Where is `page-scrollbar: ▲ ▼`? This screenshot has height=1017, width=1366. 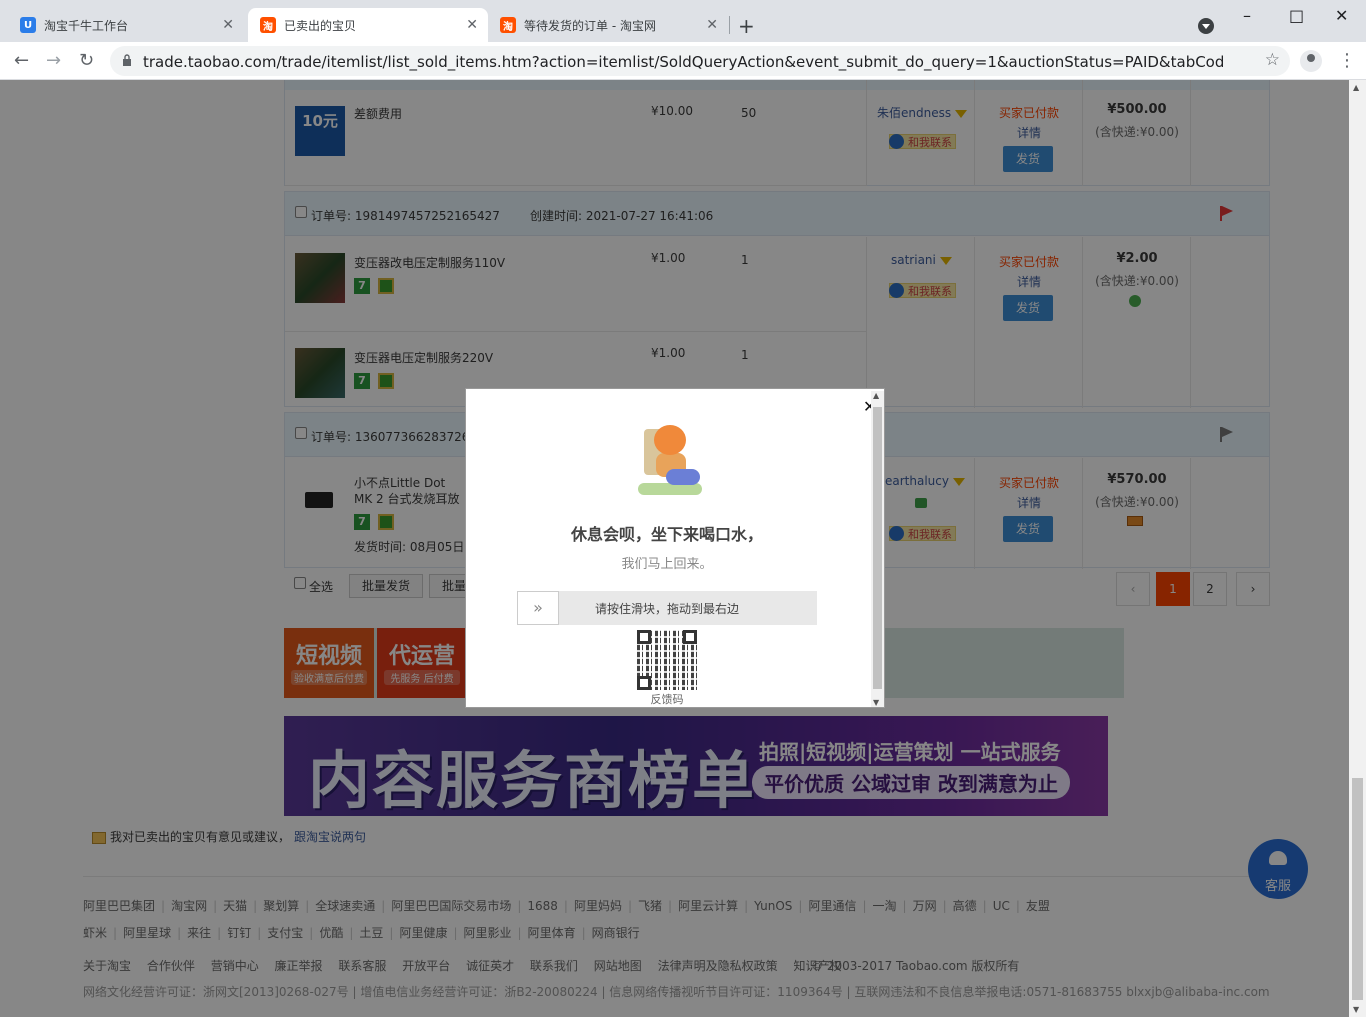
page-scrollbar: ▲ ▼ is located at coordinates (1357, 548).